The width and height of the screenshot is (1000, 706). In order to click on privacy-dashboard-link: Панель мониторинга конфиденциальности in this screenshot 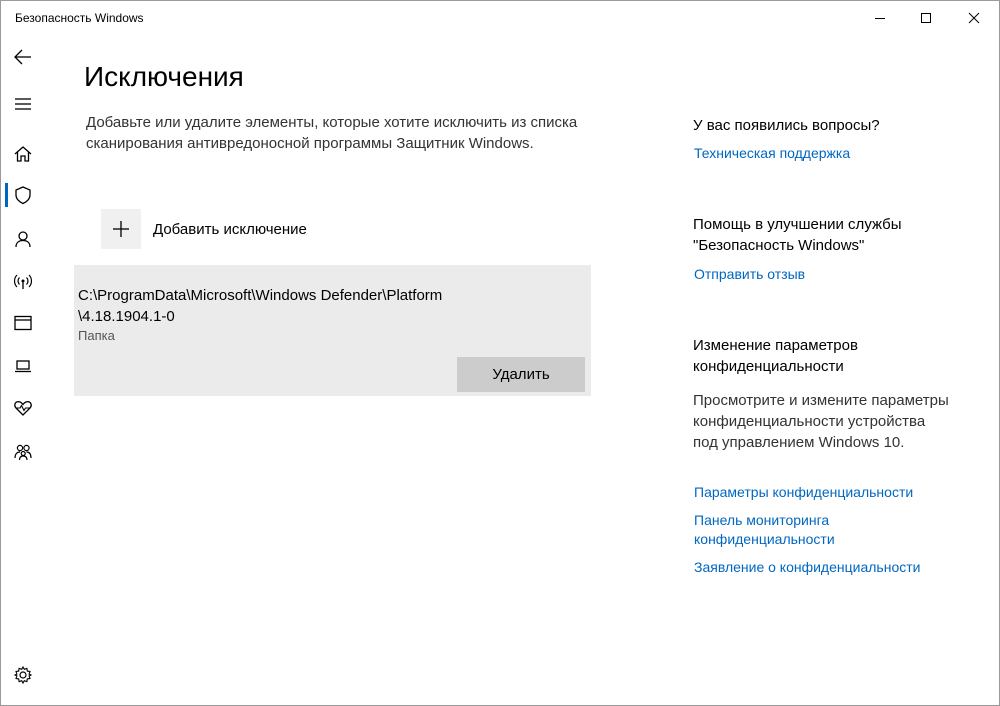, I will do `click(779, 530)`.